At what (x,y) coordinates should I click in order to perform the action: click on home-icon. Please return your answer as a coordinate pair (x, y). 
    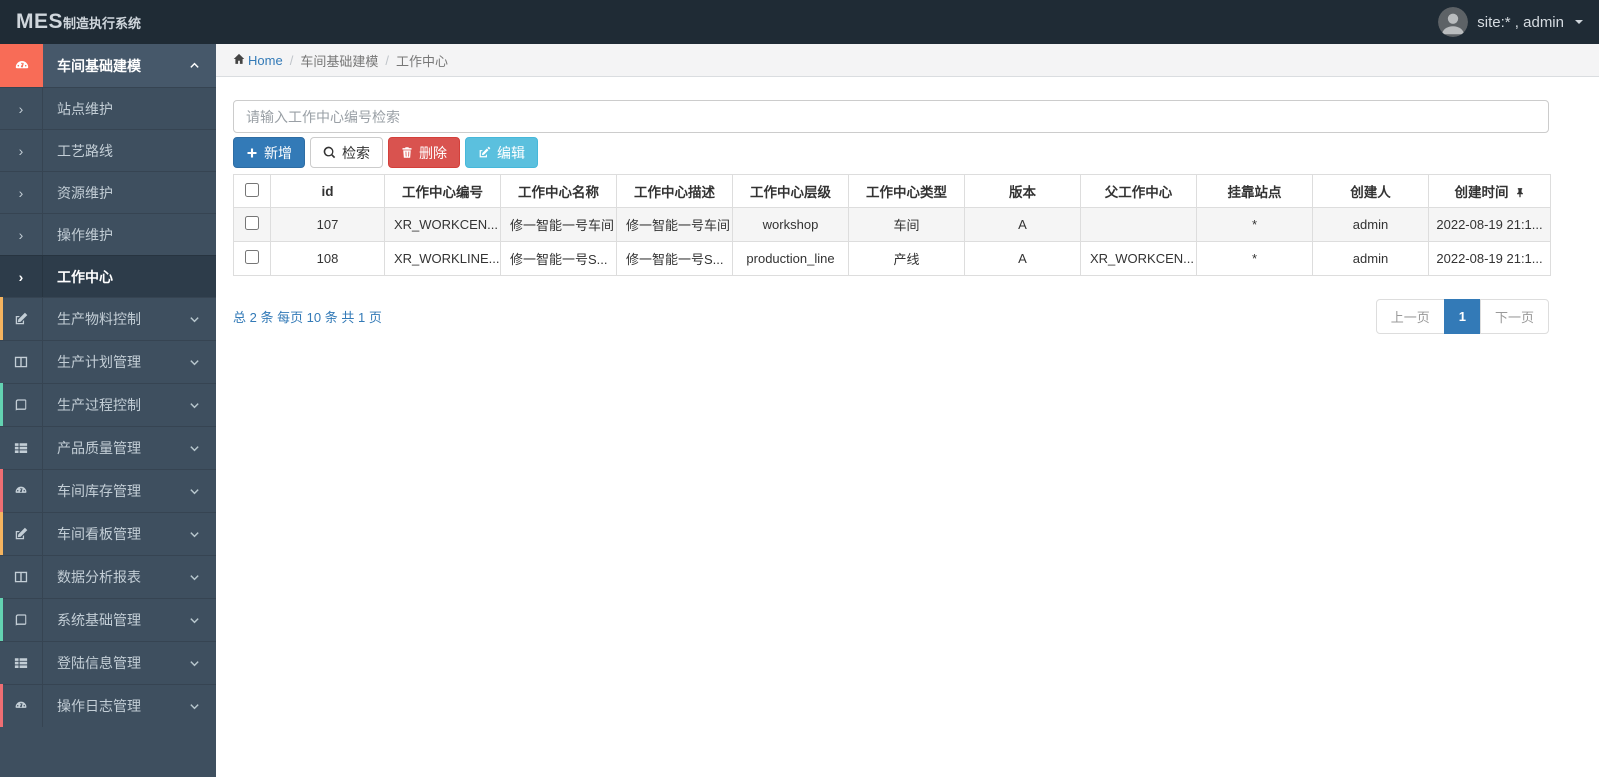
    Looking at the image, I should click on (239, 60).